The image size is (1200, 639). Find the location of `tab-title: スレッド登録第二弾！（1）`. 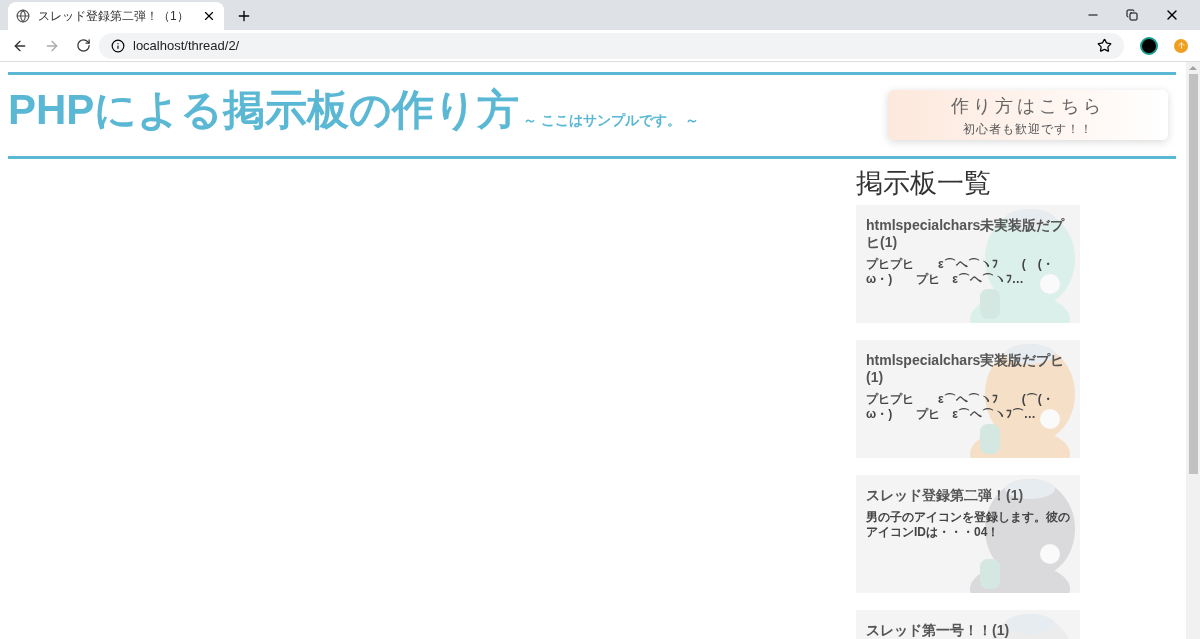

tab-title: スレッド登録第二弾！（1） is located at coordinates (114, 16).